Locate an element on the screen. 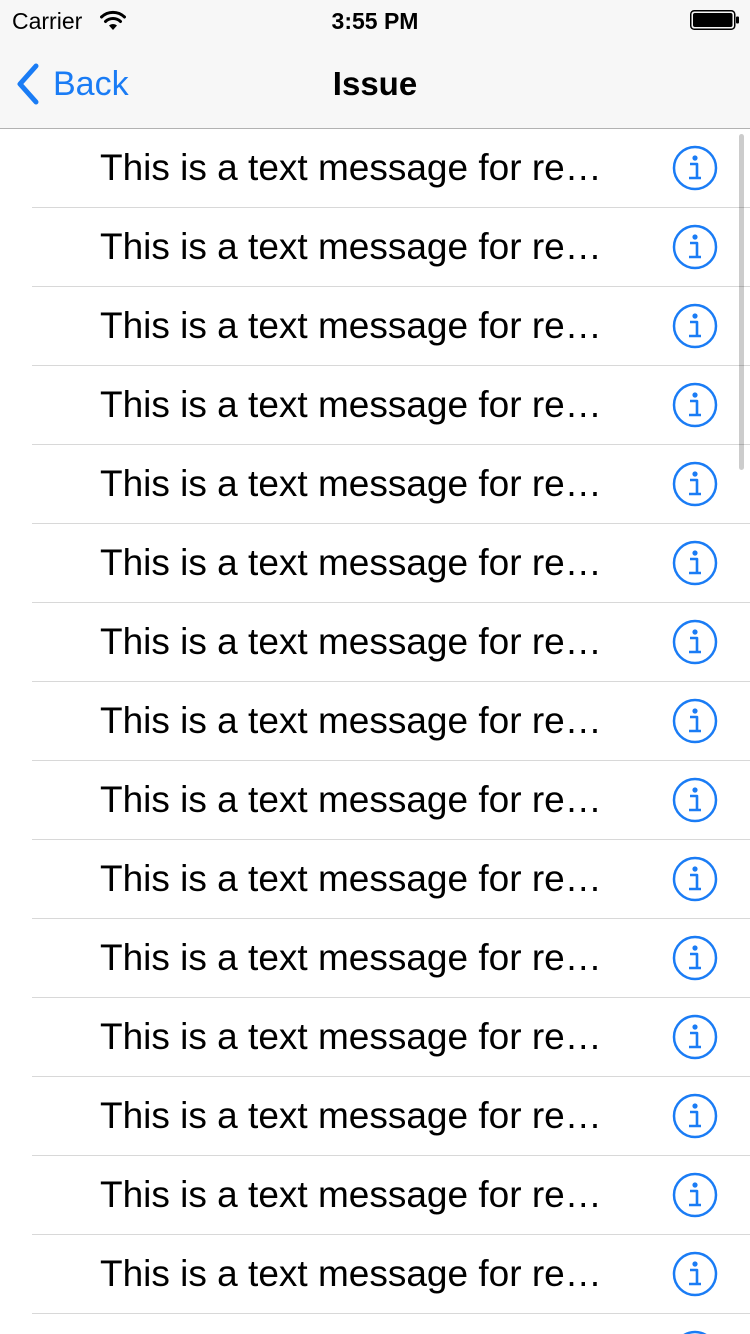 The height and width of the screenshot is (1334, 750). top-bar: Carrier 3:55 PM Back Issue is located at coordinates (375, 64).